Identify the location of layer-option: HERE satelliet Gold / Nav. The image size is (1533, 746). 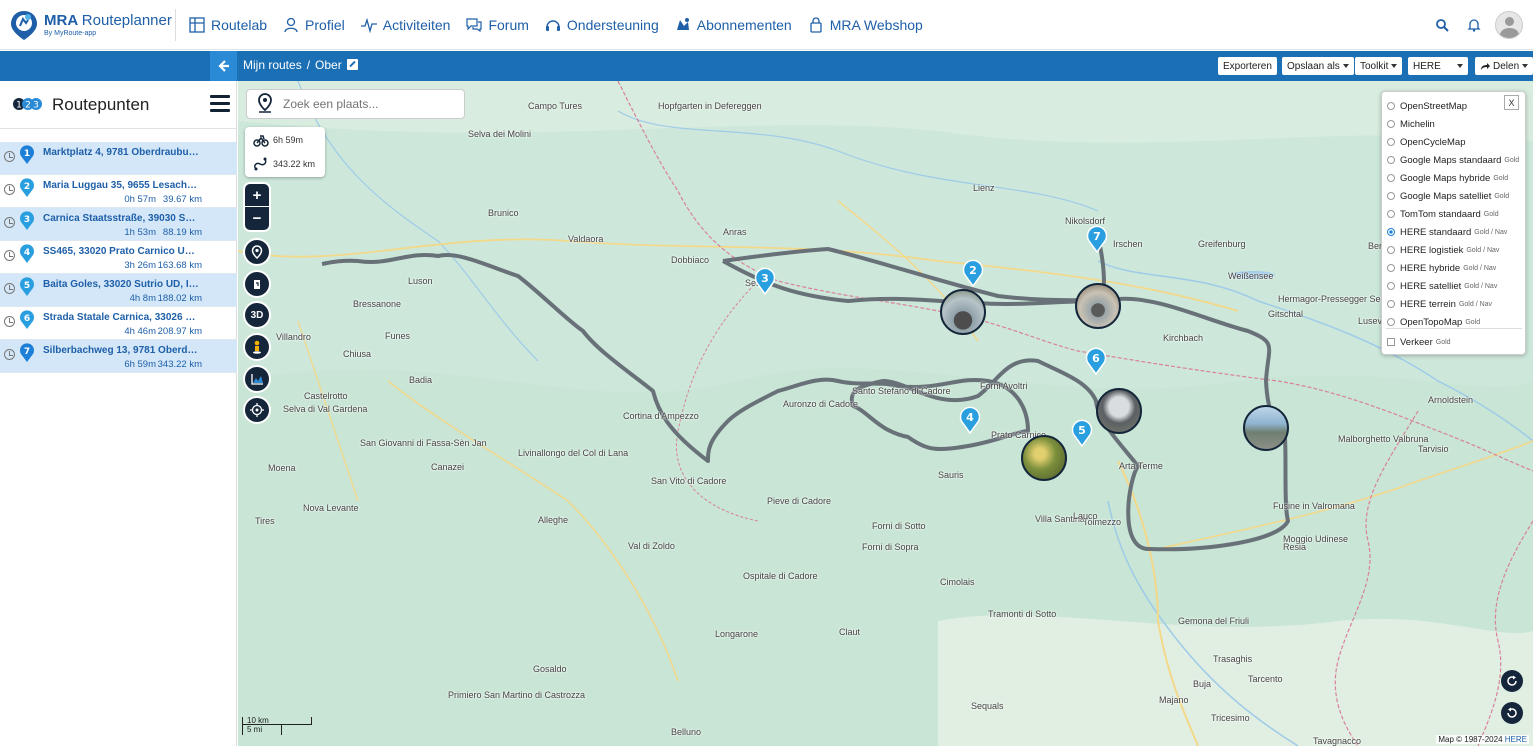
(1442, 286).